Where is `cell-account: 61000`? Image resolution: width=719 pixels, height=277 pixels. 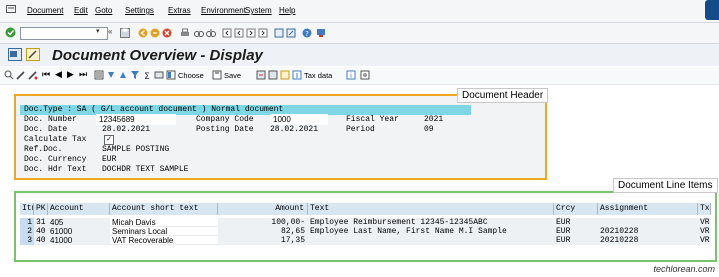 cell-account: 61000 is located at coordinates (79, 231).